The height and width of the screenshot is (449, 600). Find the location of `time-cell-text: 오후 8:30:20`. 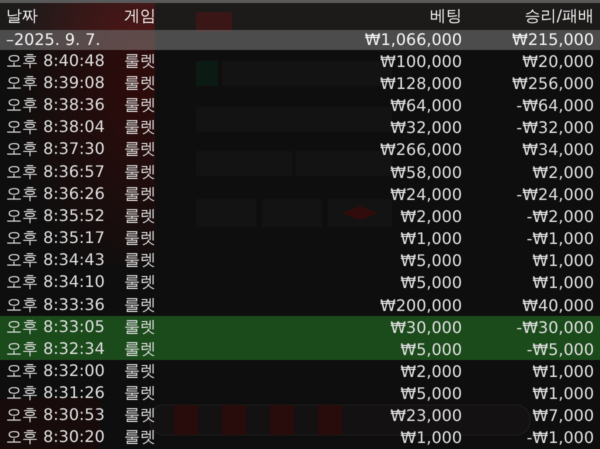

time-cell-text: 오후 8:30:20 is located at coordinates (56, 437).